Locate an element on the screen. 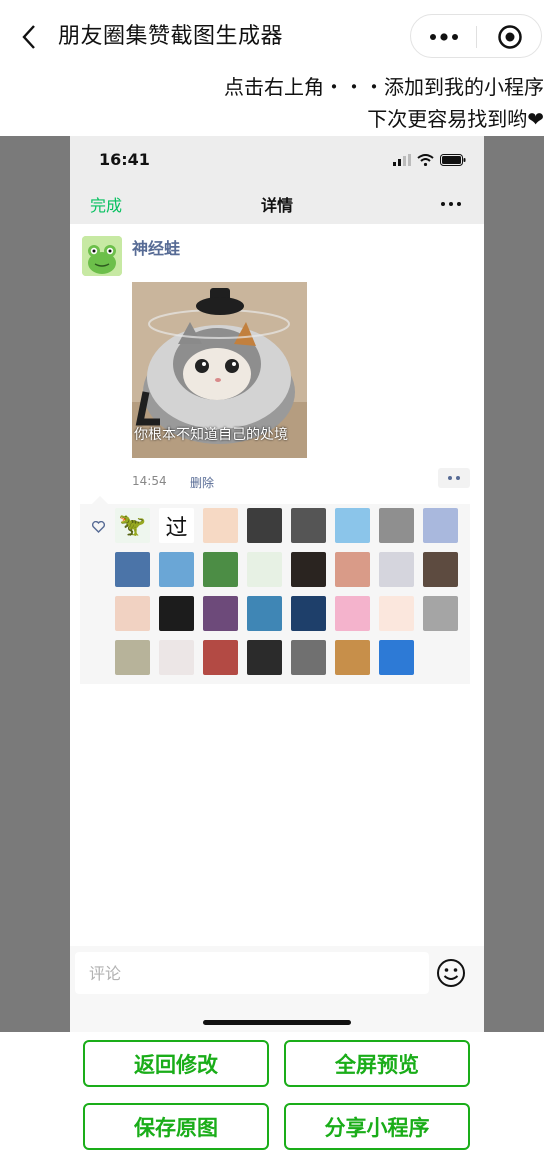 This screenshot has height=1167, width=544. avatar-cartoon-girl is located at coordinates (220, 525).